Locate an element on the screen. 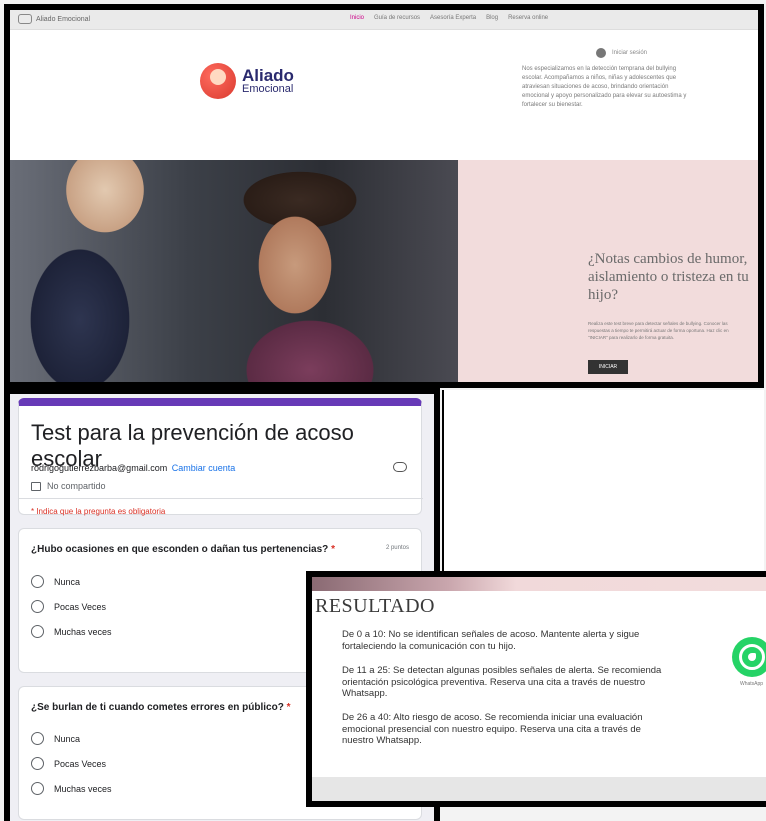 The height and width of the screenshot is (821, 766). nav-item-blog: Blog is located at coordinates (492, 18).